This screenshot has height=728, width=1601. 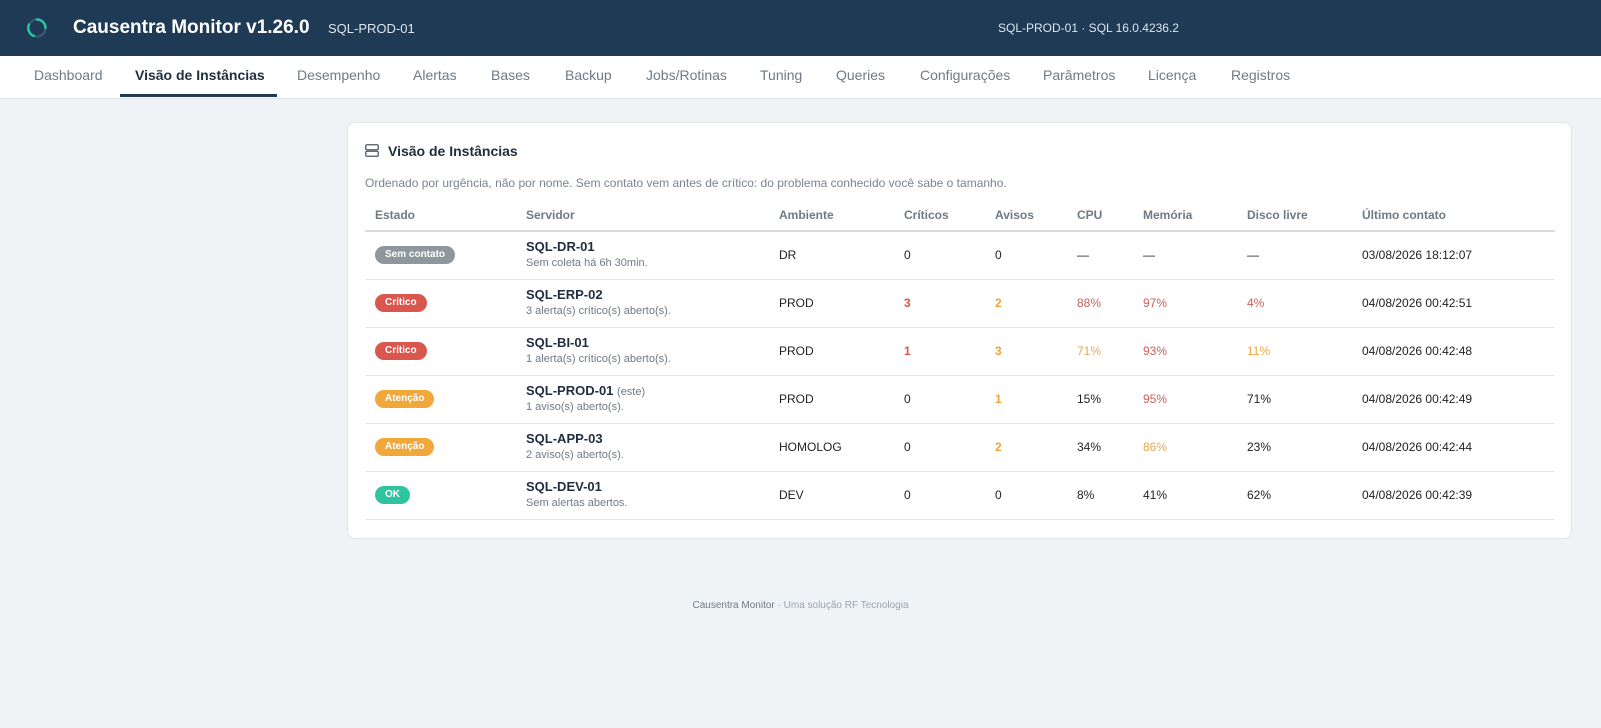 I want to click on tab-configuracoes: Configurações, so click(x=965, y=77).